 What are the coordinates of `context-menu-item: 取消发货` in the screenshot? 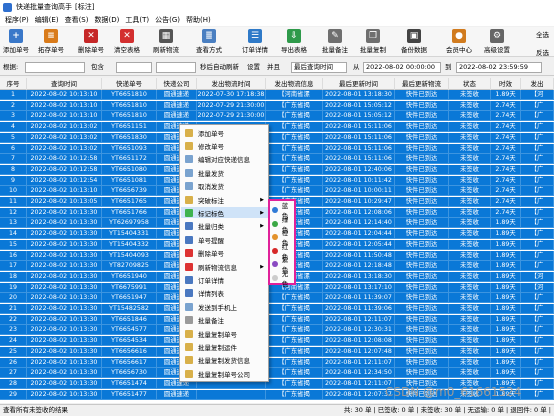 It's located at (224, 186).